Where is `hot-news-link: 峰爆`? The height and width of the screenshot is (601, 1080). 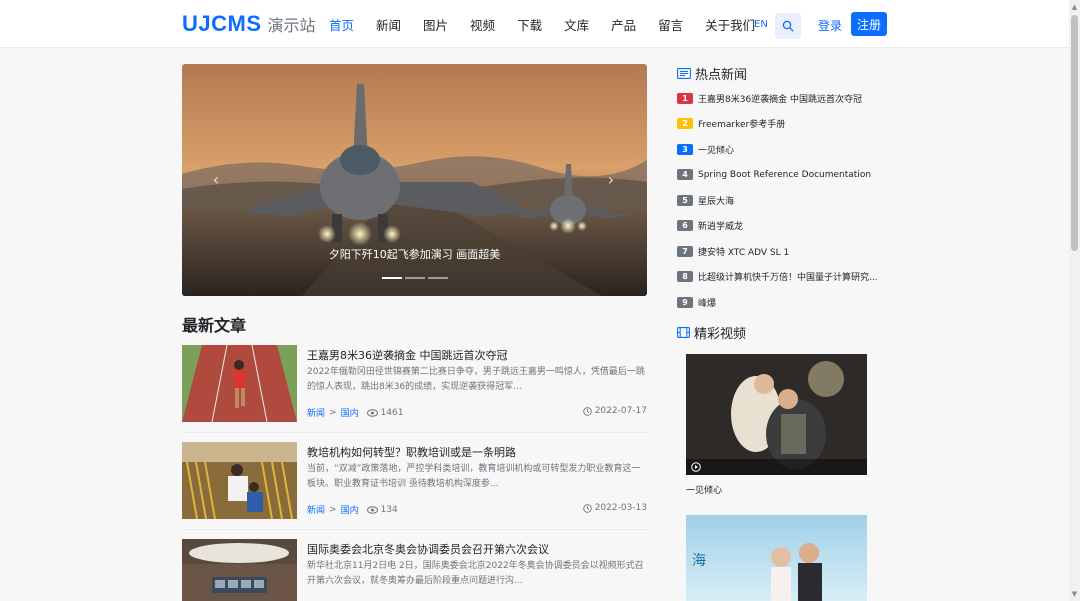
hot-news-link: 峰爆 is located at coordinates (707, 302).